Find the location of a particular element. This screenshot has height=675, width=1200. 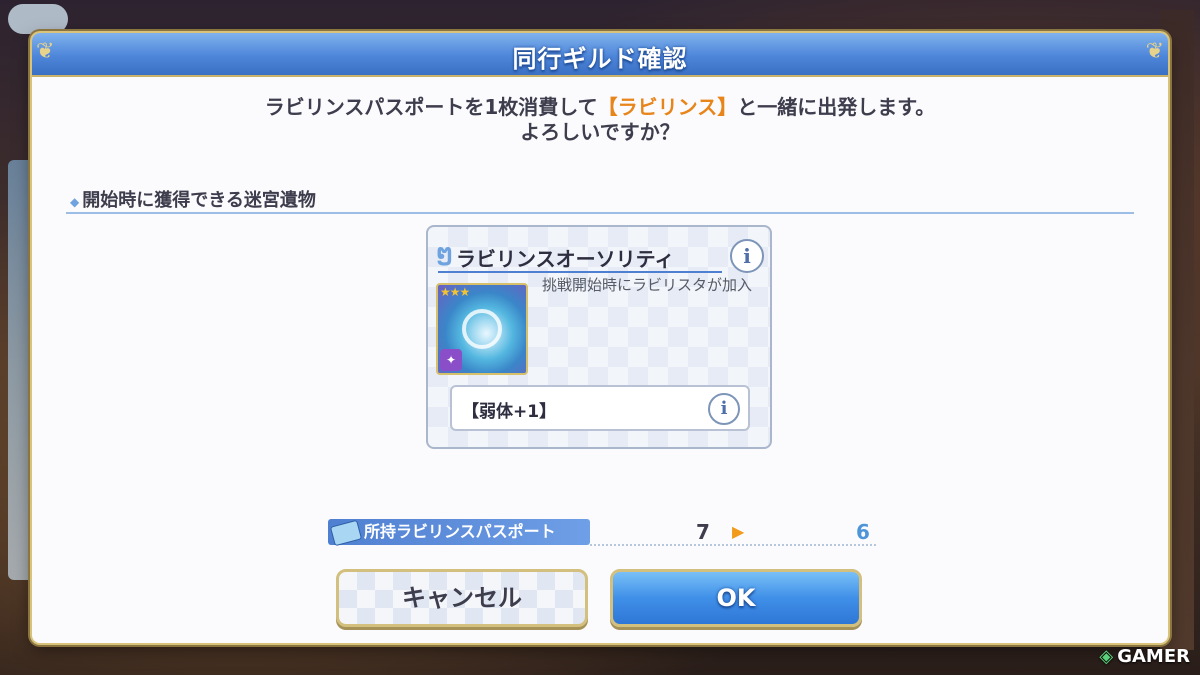

watermark: ◈ GAMER is located at coordinates (1144, 656).